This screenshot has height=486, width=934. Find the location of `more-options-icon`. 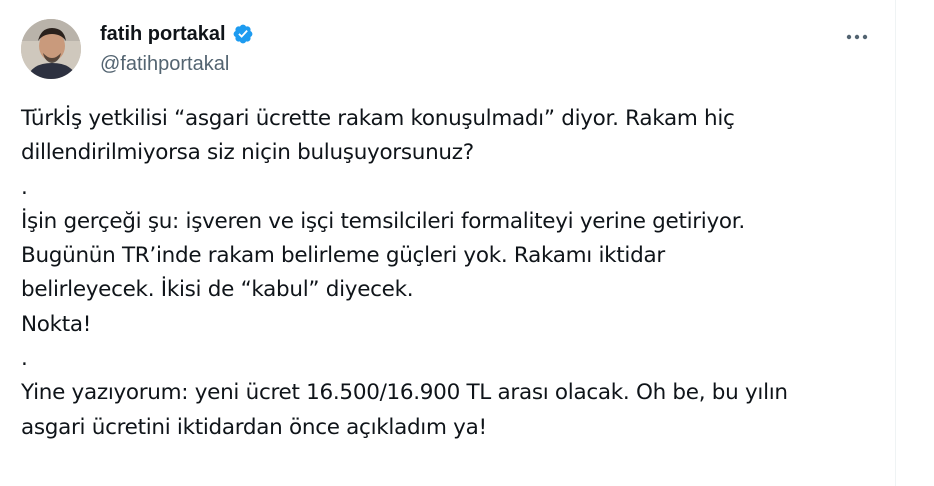

more-options-icon is located at coordinates (857, 34).